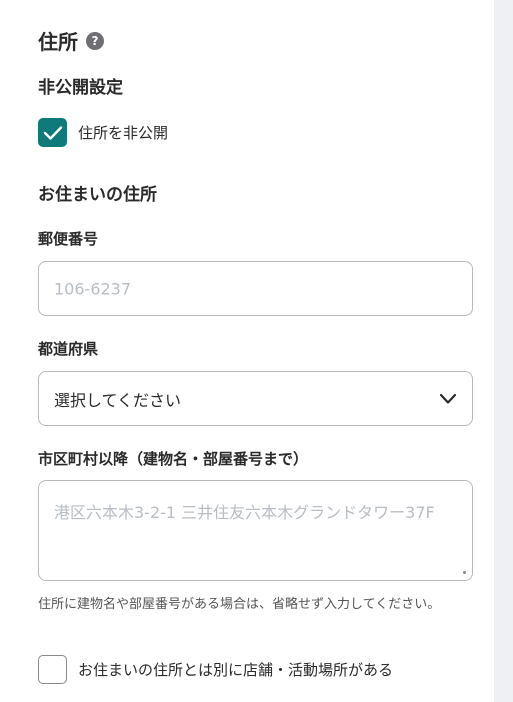  What do you see at coordinates (68, 349) in the screenshot?
I see `prefecture-label: 都道府県` at bounding box center [68, 349].